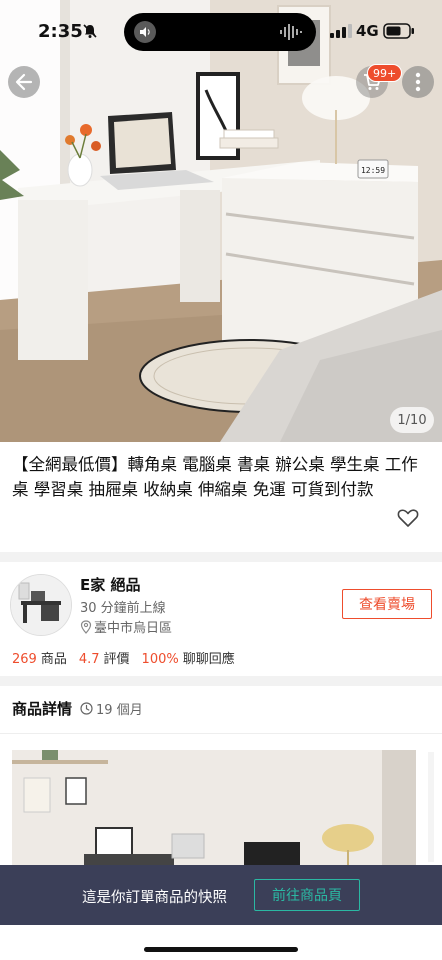 The width and height of the screenshot is (442, 960). What do you see at coordinates (89, 659) in the screenshot?
I see `rating-value: 4.7` at bounding box center [89, 659].